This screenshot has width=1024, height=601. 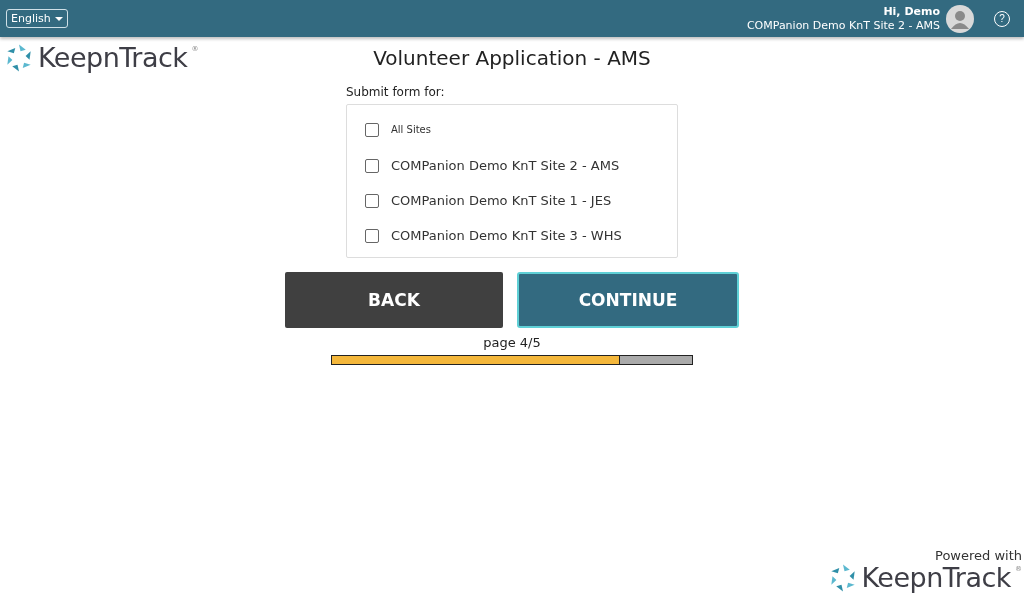 What do you see at coordinates (505, 165) in the screenshot?
I see `option-label: COMPanion Demo KnT Site 2 - AMS` at bounding box center [505, 165].